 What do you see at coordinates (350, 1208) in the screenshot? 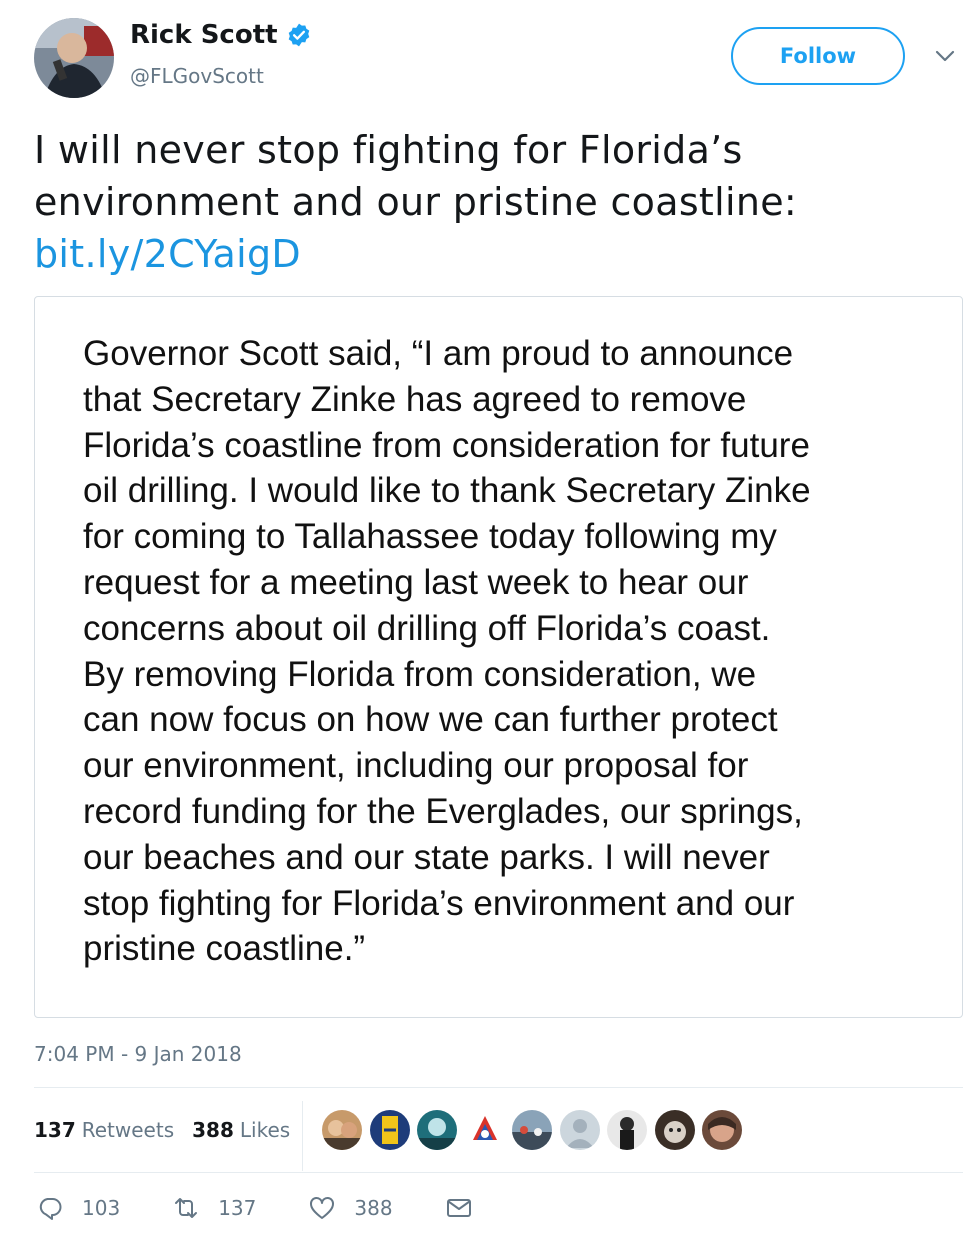
I see `like-button: 388` at bounding box center [350, 1208].